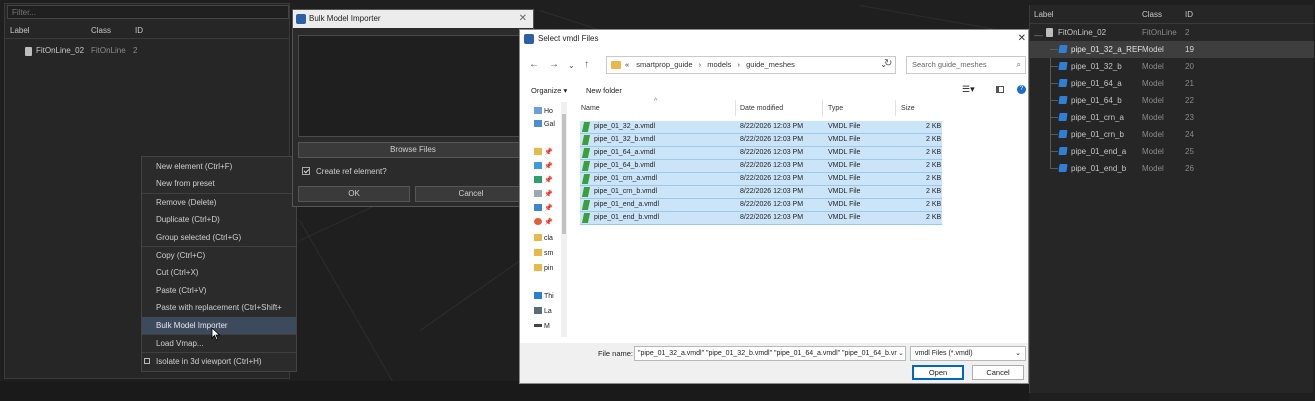 The width and height of the screenshot is (1315, 401). What do you see at coordinates (219, 272) in the screenshot?
I see `menu-item-cut: Cut (Ctrl+X)` at bounding box center [219, 272].